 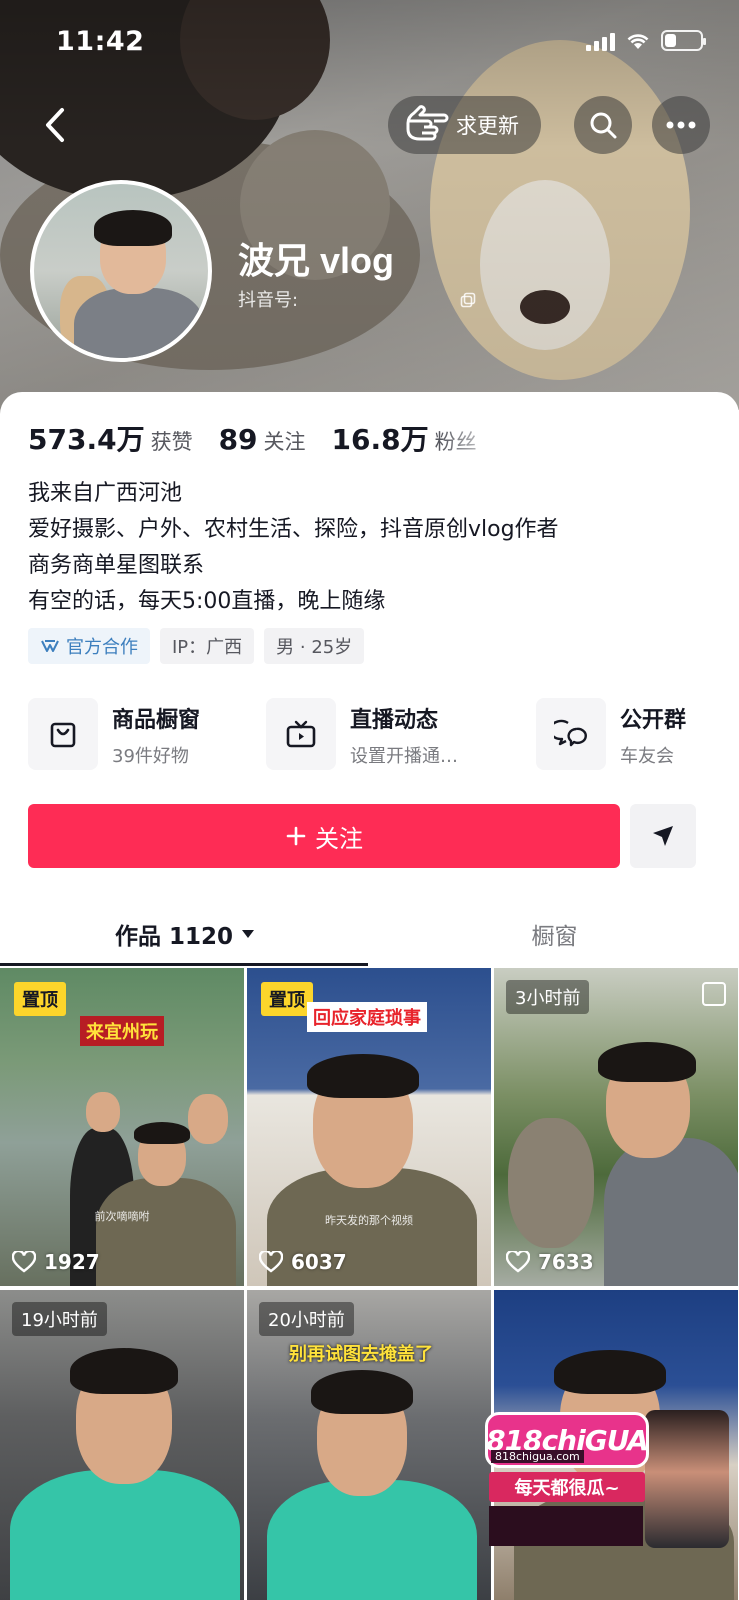 I want to click on stat-followers-value: 16.8万, so click(x=380, y=439).